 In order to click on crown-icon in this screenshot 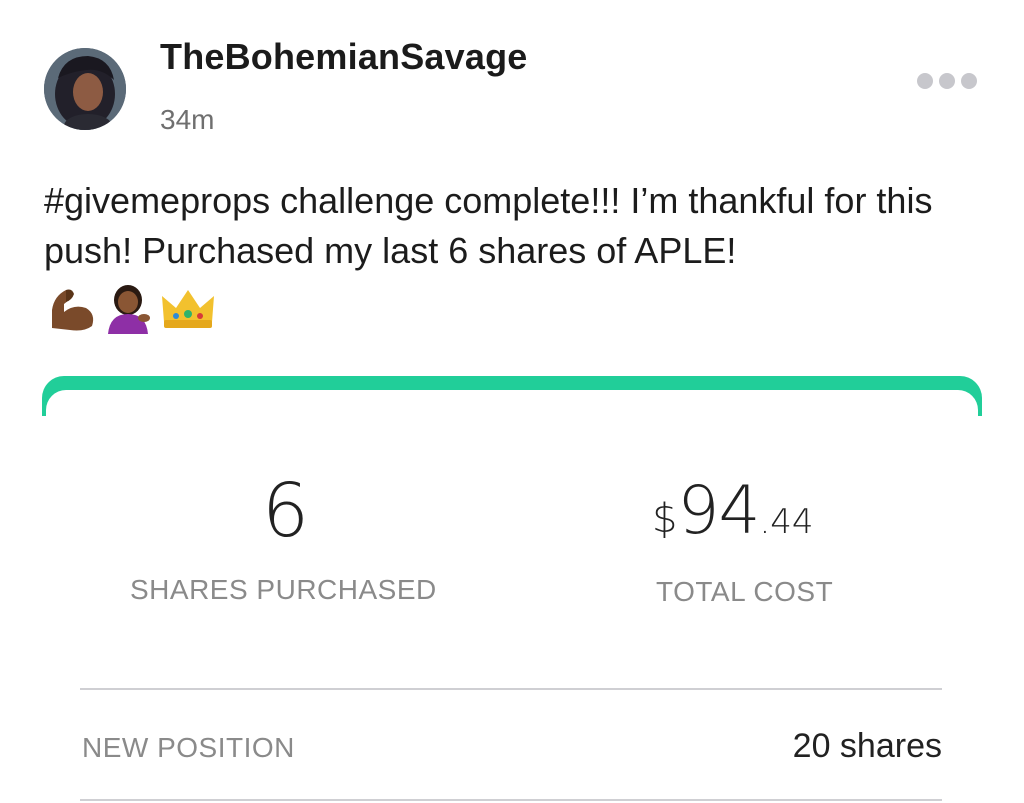, I will do `click(188, 309)`.